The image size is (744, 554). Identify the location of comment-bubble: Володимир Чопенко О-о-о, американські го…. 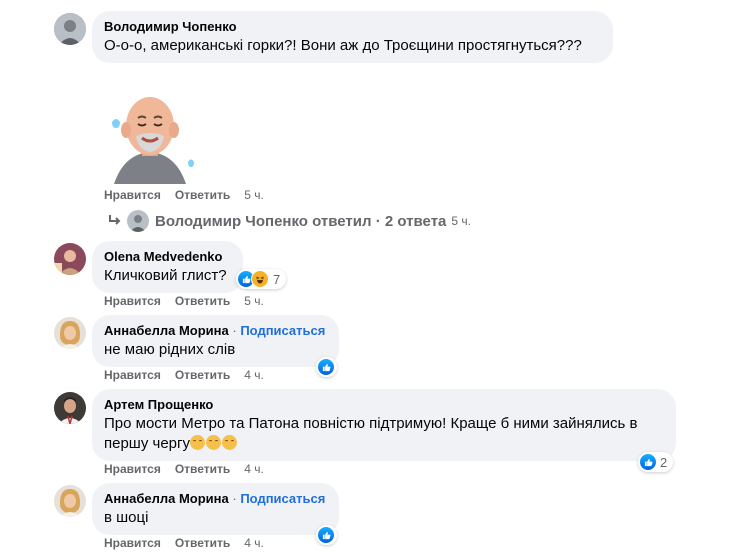
(352, 37).